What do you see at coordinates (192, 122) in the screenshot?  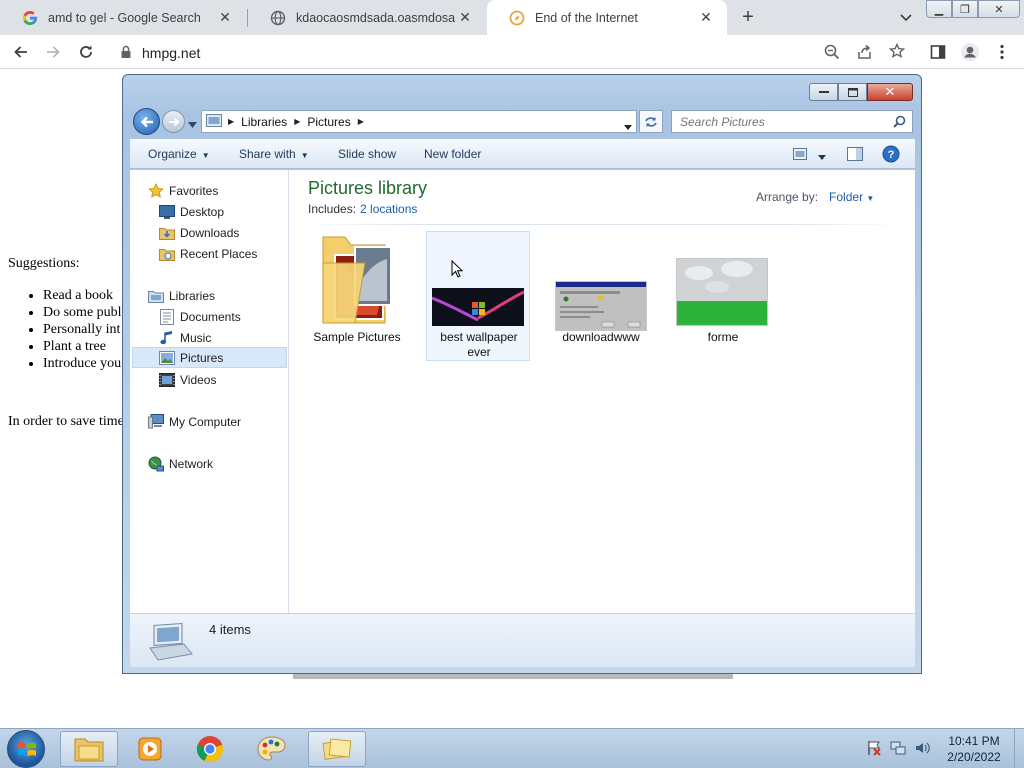 I see `recent-pages-chevron-icon` at bounding box center [192, 122].